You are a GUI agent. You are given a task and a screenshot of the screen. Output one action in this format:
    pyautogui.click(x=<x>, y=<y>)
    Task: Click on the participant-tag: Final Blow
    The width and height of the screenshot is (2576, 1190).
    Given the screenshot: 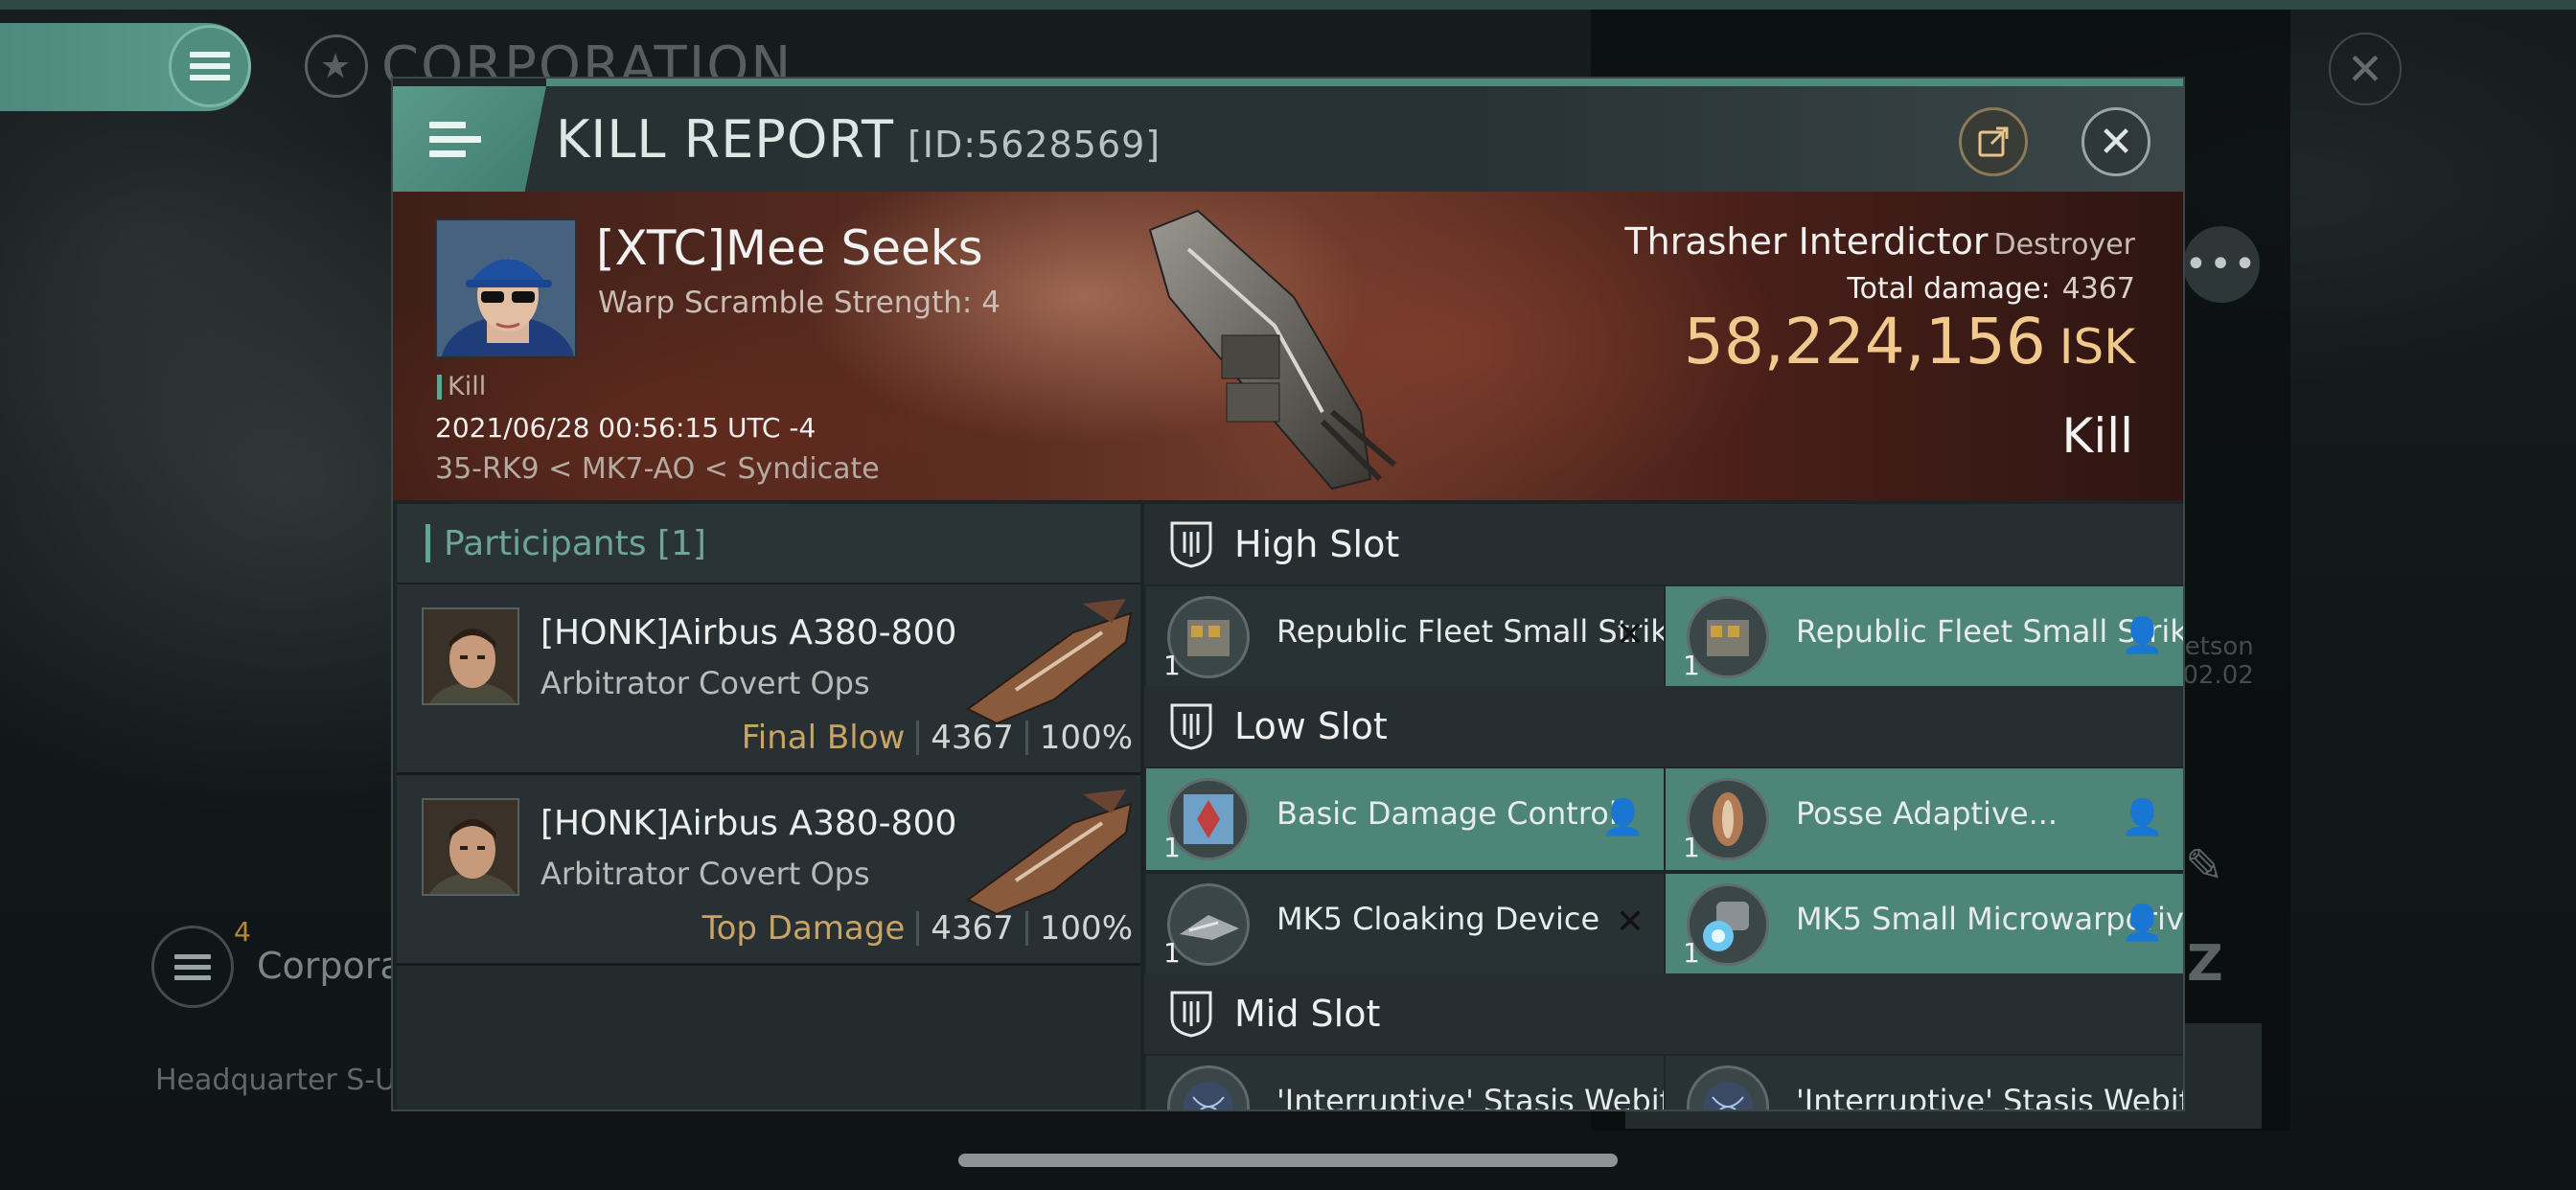 What is the action you would take?
    pyautogui.click(x=823, y=738)
    